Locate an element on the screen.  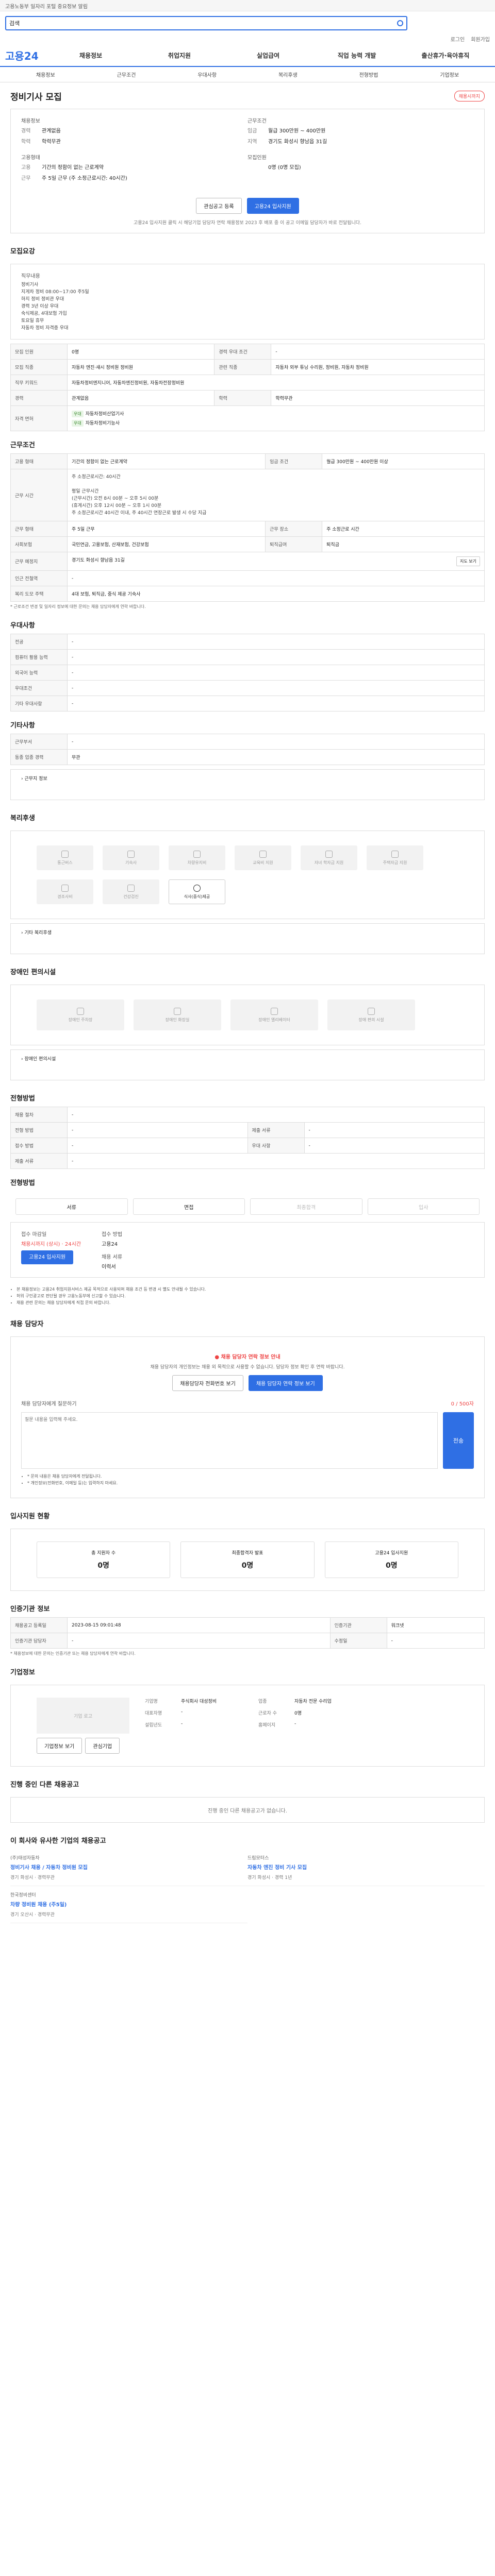
scrap-button: 관심공고 등록 is located at coordinates (219, 206).